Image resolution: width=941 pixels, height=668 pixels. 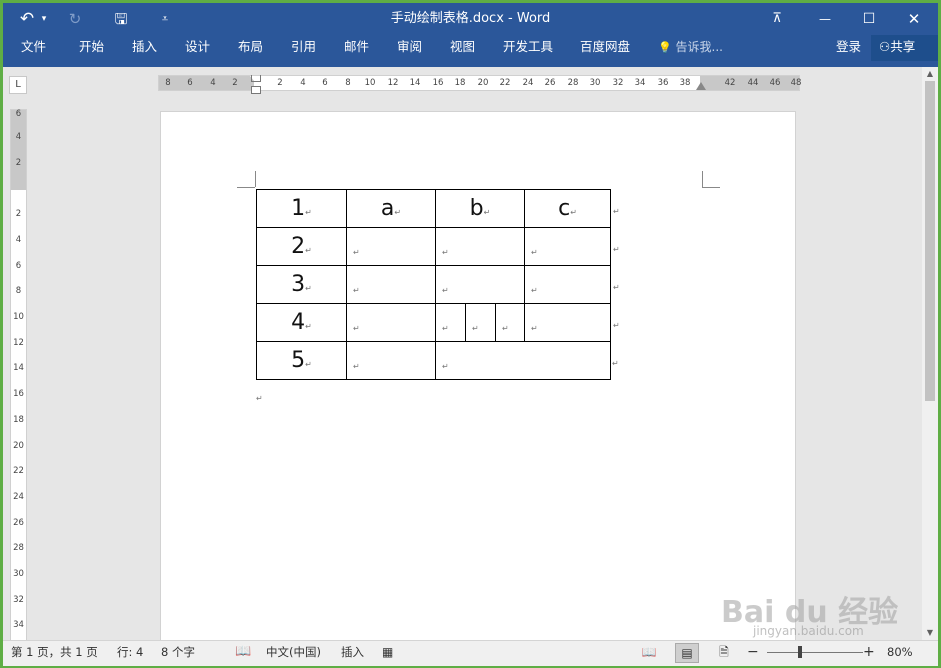 What do you see at coordinates (18, 548) in the screenshot?
I see `ruler-tick: 28` at bounding box center [18, 548].